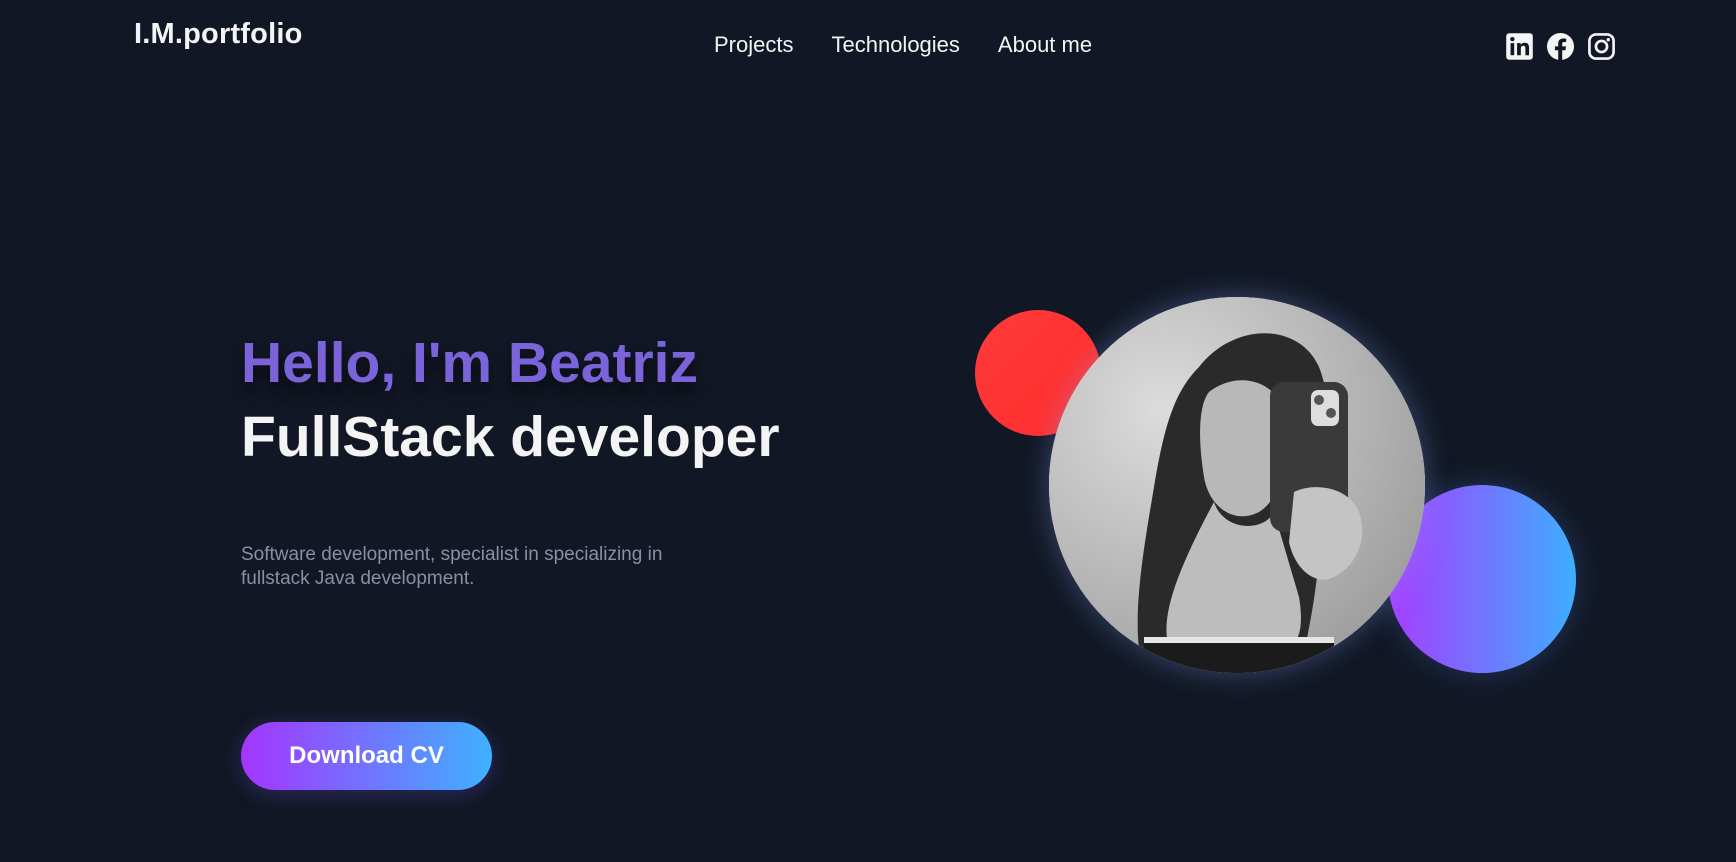 The width and height of the screenshot is (1736, 862). I want to click on nav-technologies: Technologies, so click(895, 45).